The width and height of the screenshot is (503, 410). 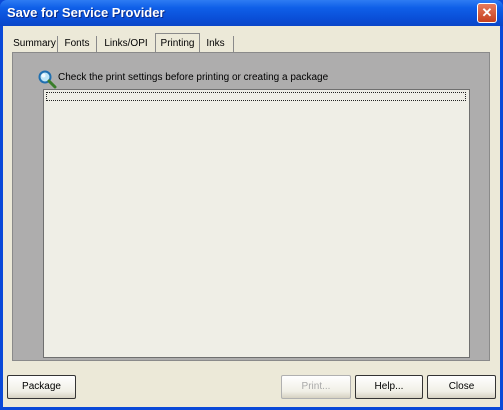 I want to click on package-button: Package, so click(x=41, y=387).